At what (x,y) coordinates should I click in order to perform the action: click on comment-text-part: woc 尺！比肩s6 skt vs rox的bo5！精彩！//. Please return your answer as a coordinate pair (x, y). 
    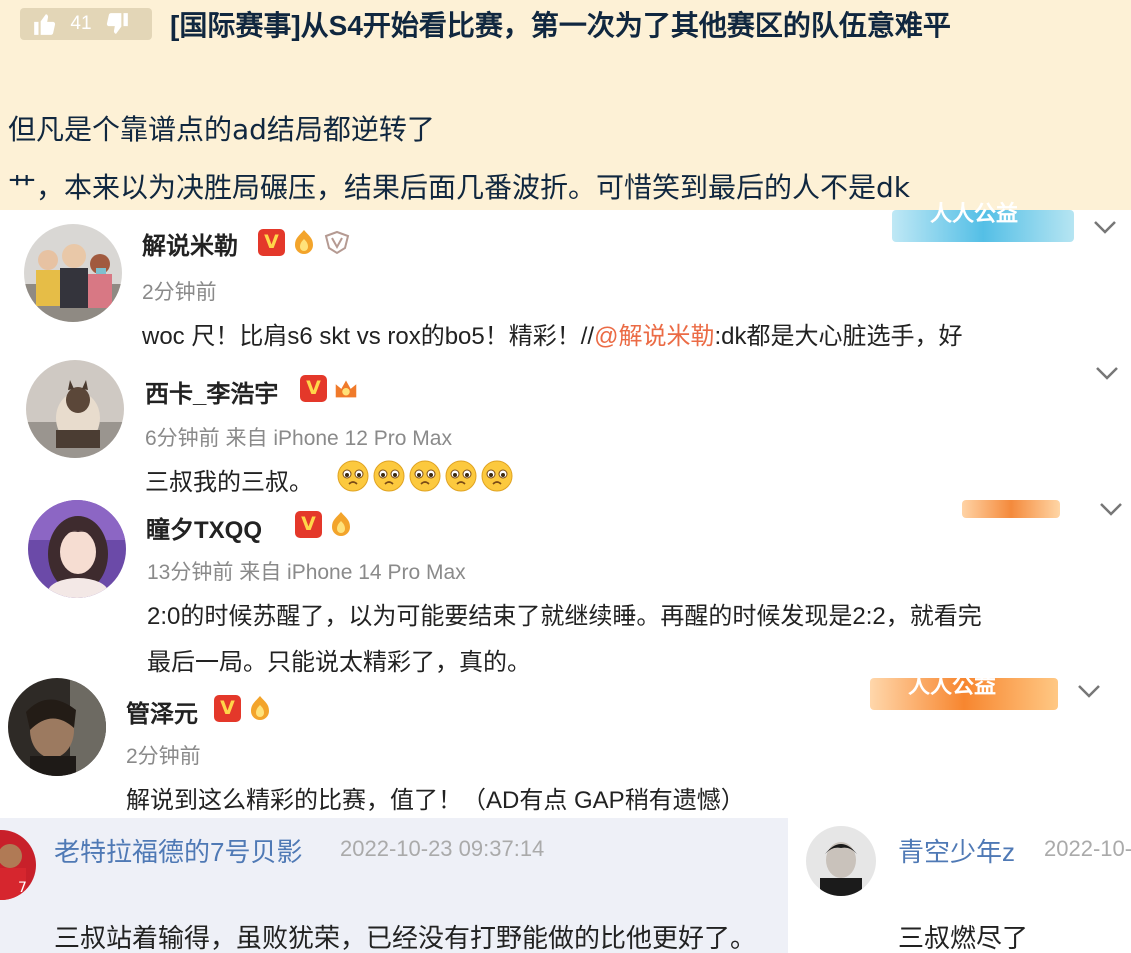
    Looking at the image, I should click on (368, 336).